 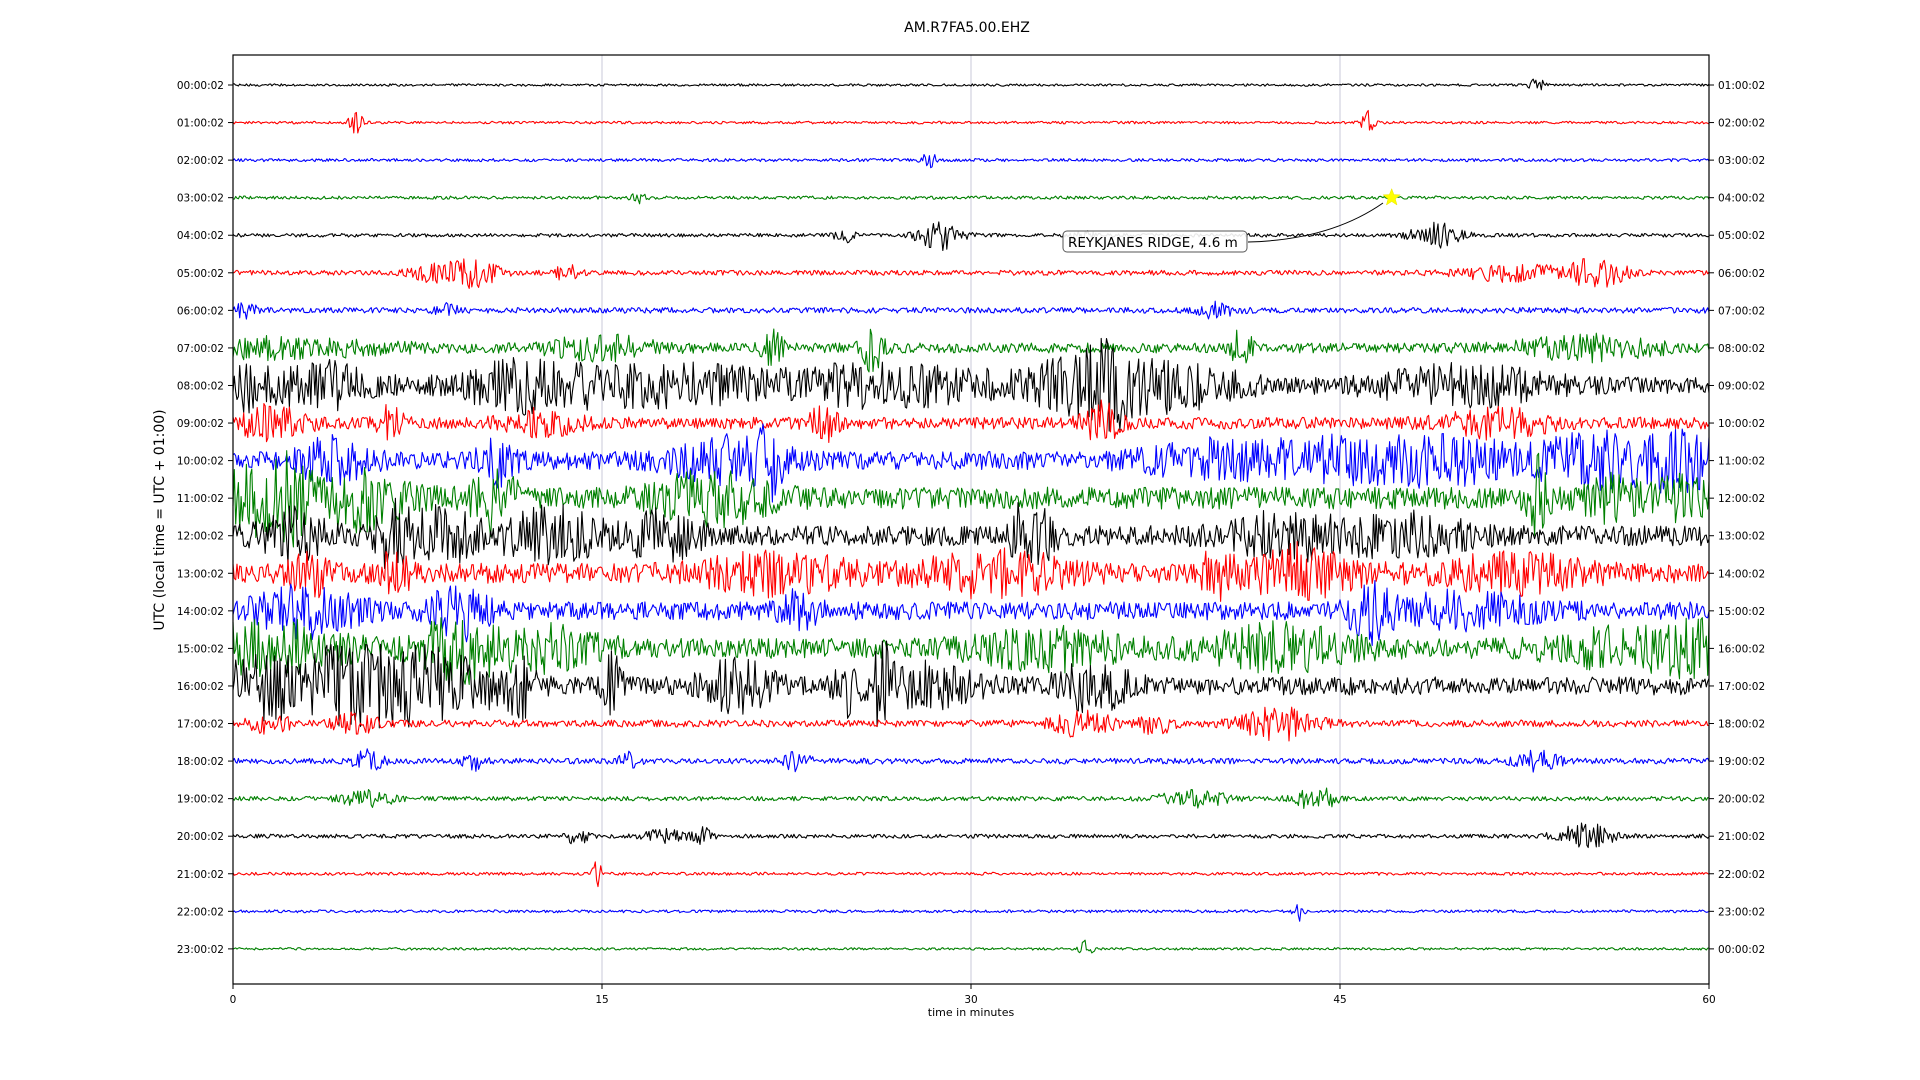 What do you see at coordinates (1391, 196) in the screenshot?
I see `event-star-marker` at bounding box center [1391, 196].